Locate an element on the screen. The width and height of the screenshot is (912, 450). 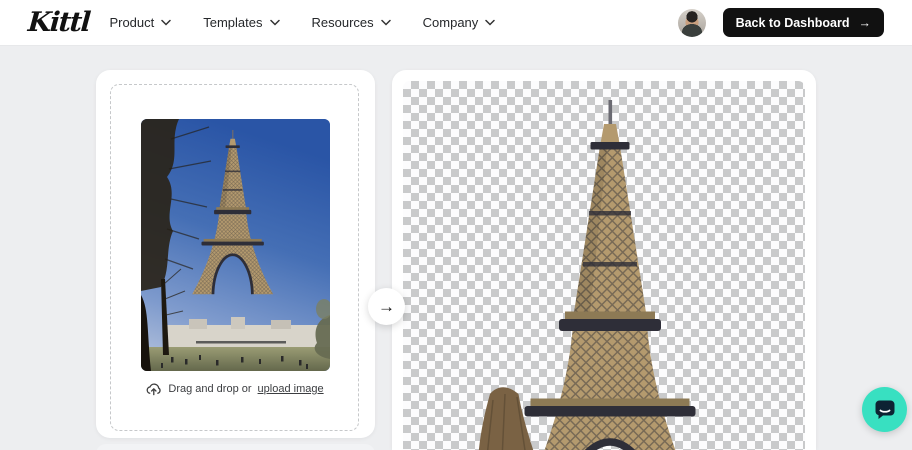
chat-launcher-button is located at coordinates (884, 409).